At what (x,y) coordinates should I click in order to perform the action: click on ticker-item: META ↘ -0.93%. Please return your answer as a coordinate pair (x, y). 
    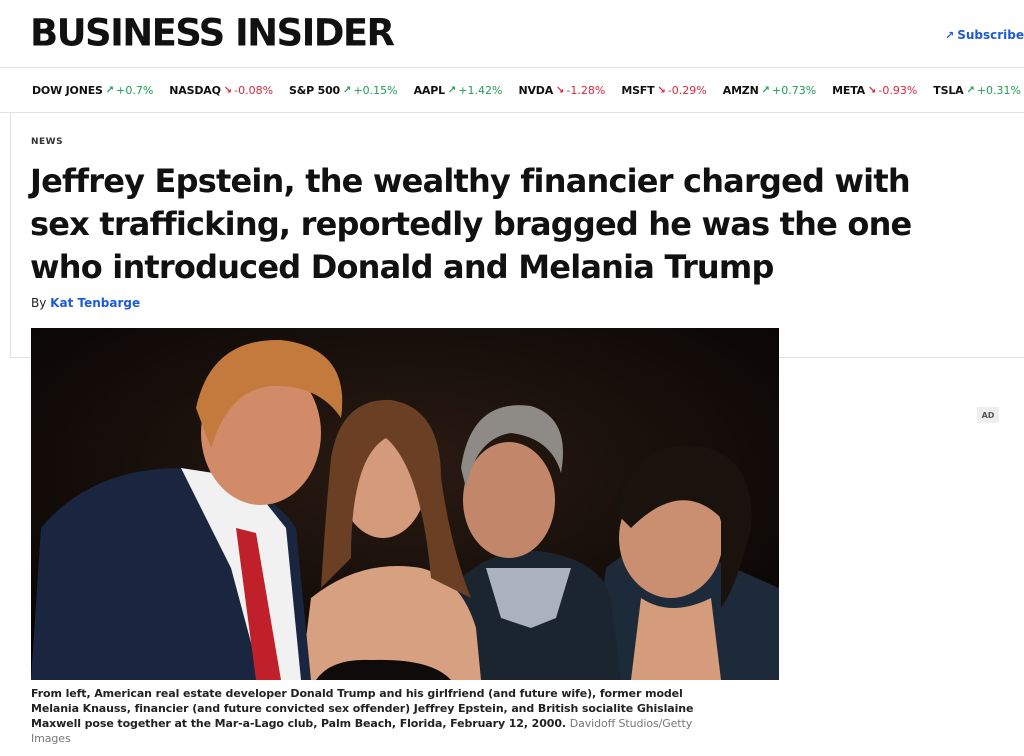
    Looking at the image, I should click on (874, 90).